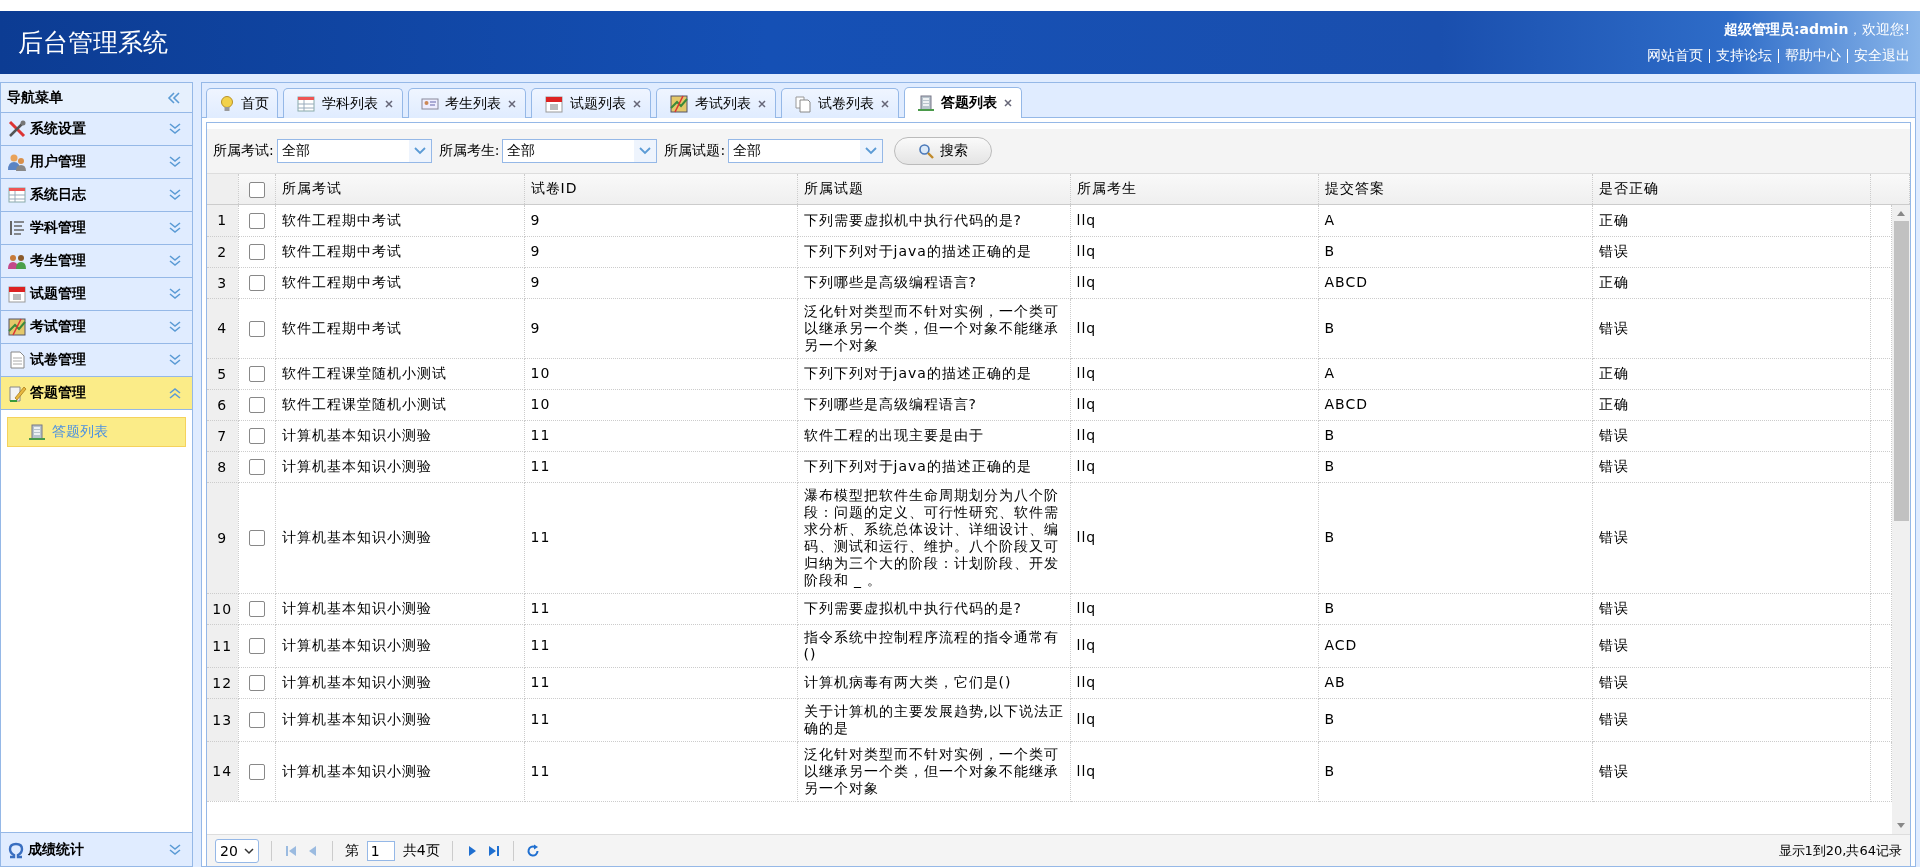 This screenshot has height=867, width=1920. I want to click on table-cell: AB, so click(1335, 682).